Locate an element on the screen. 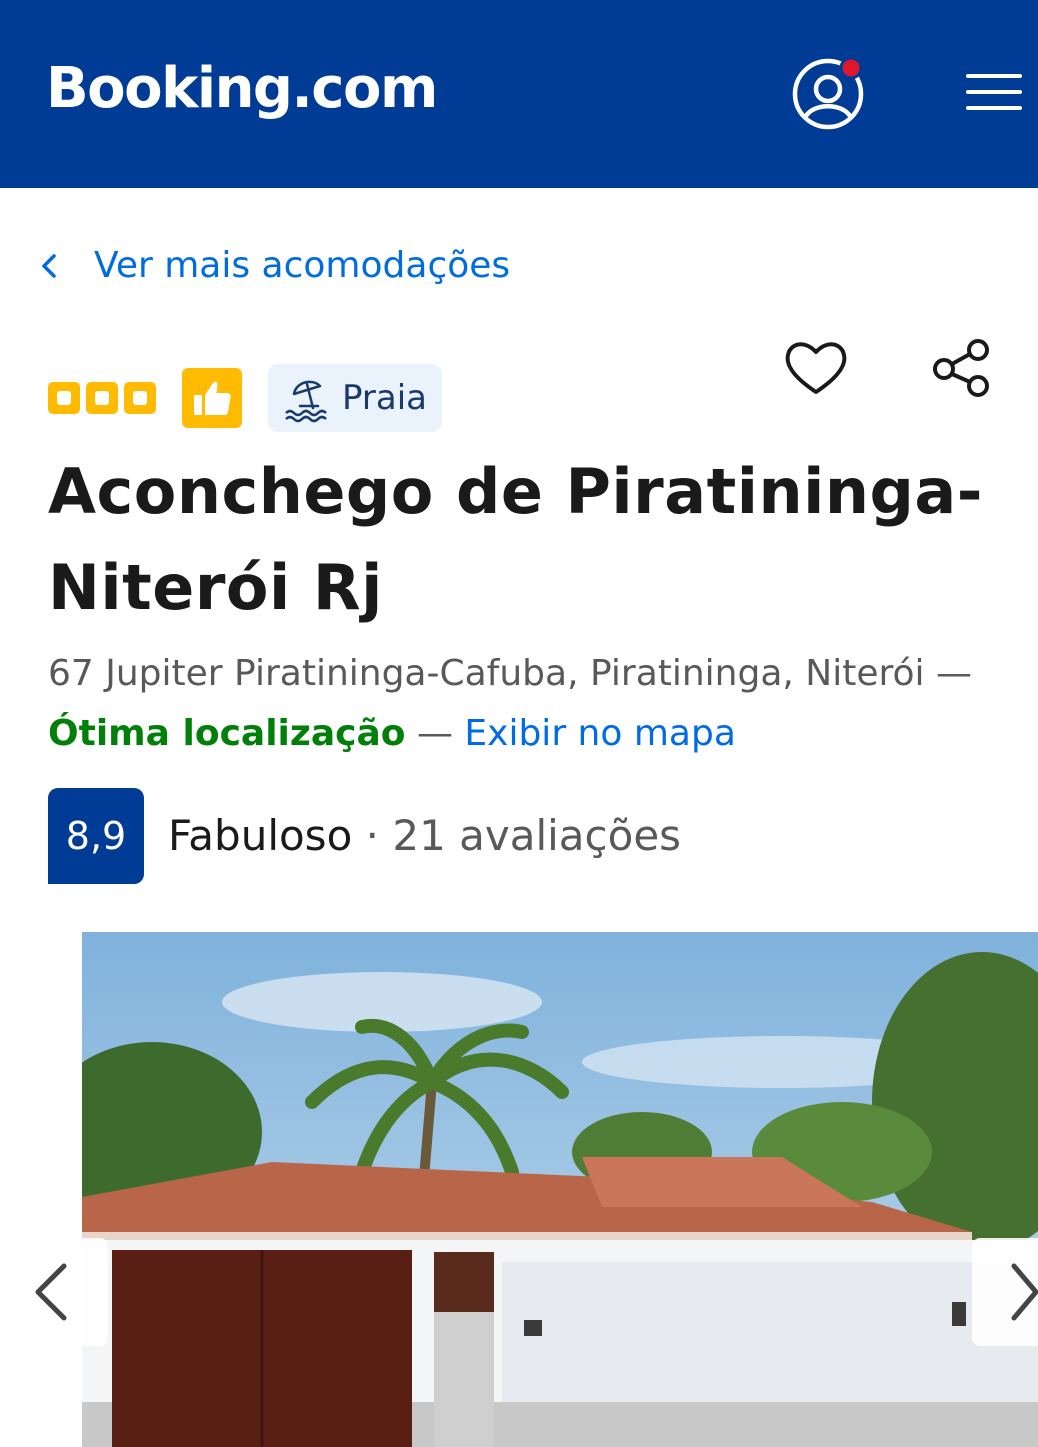 The width and height of the screenshot is (1038, 1447). beach-tag-label: Praia is located at coordinates (384, 398).